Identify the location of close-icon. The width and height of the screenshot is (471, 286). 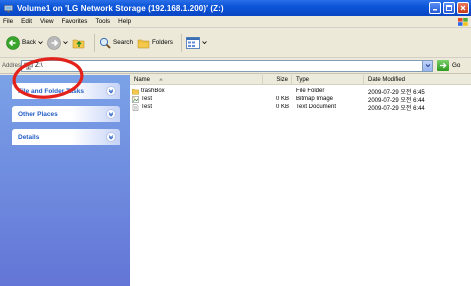
(463, 8).